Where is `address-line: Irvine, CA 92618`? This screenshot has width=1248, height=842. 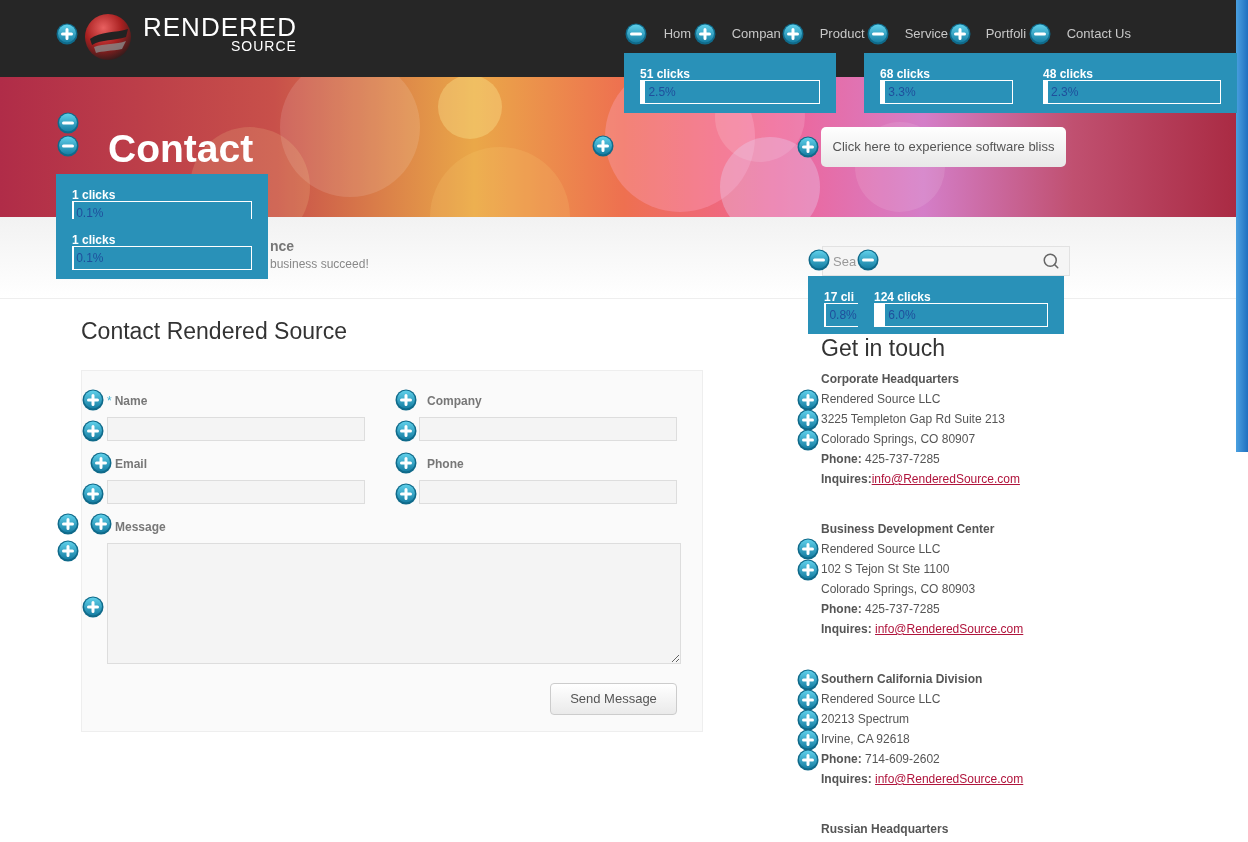 address-line: Irvine, CA 92618 is located at coordinates (866, 739).